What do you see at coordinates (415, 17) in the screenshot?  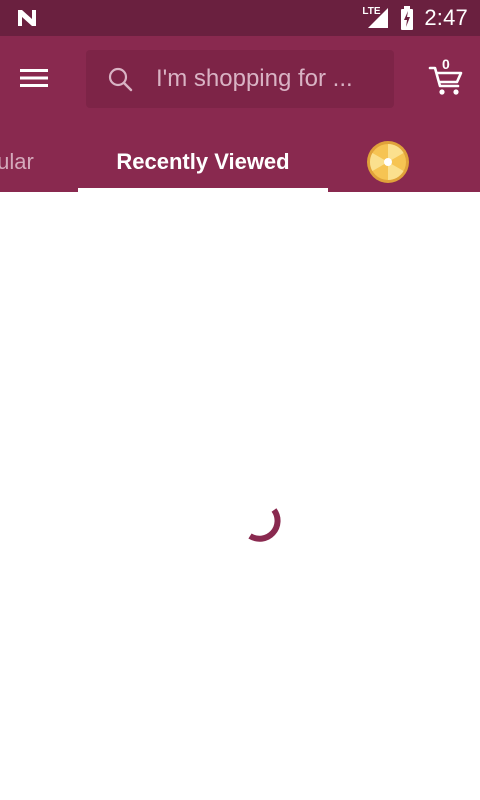 I see `status-right: LTE 2:47` at bounding box center [415, 17].